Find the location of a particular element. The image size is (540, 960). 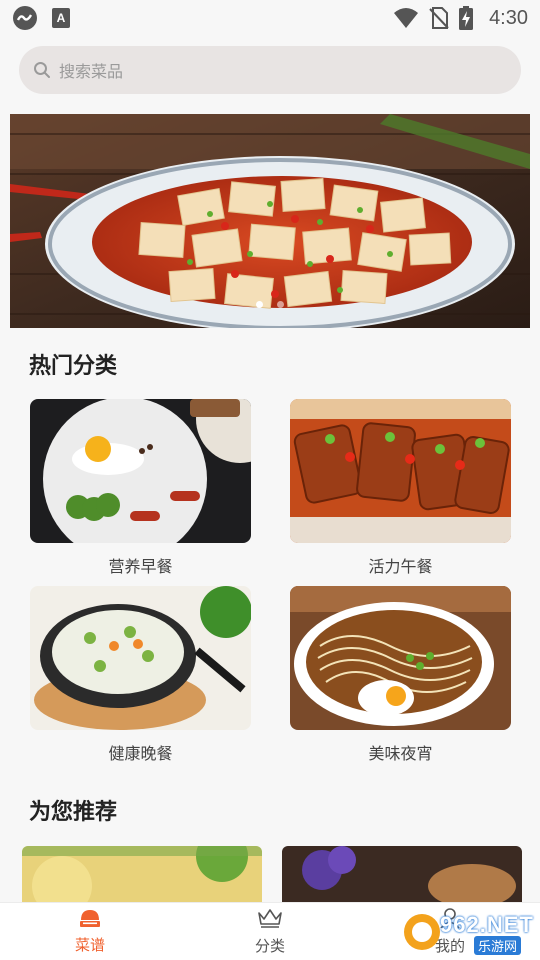

site-watermark: 962.NET 乐游网 is located at coordinates (468, 932).